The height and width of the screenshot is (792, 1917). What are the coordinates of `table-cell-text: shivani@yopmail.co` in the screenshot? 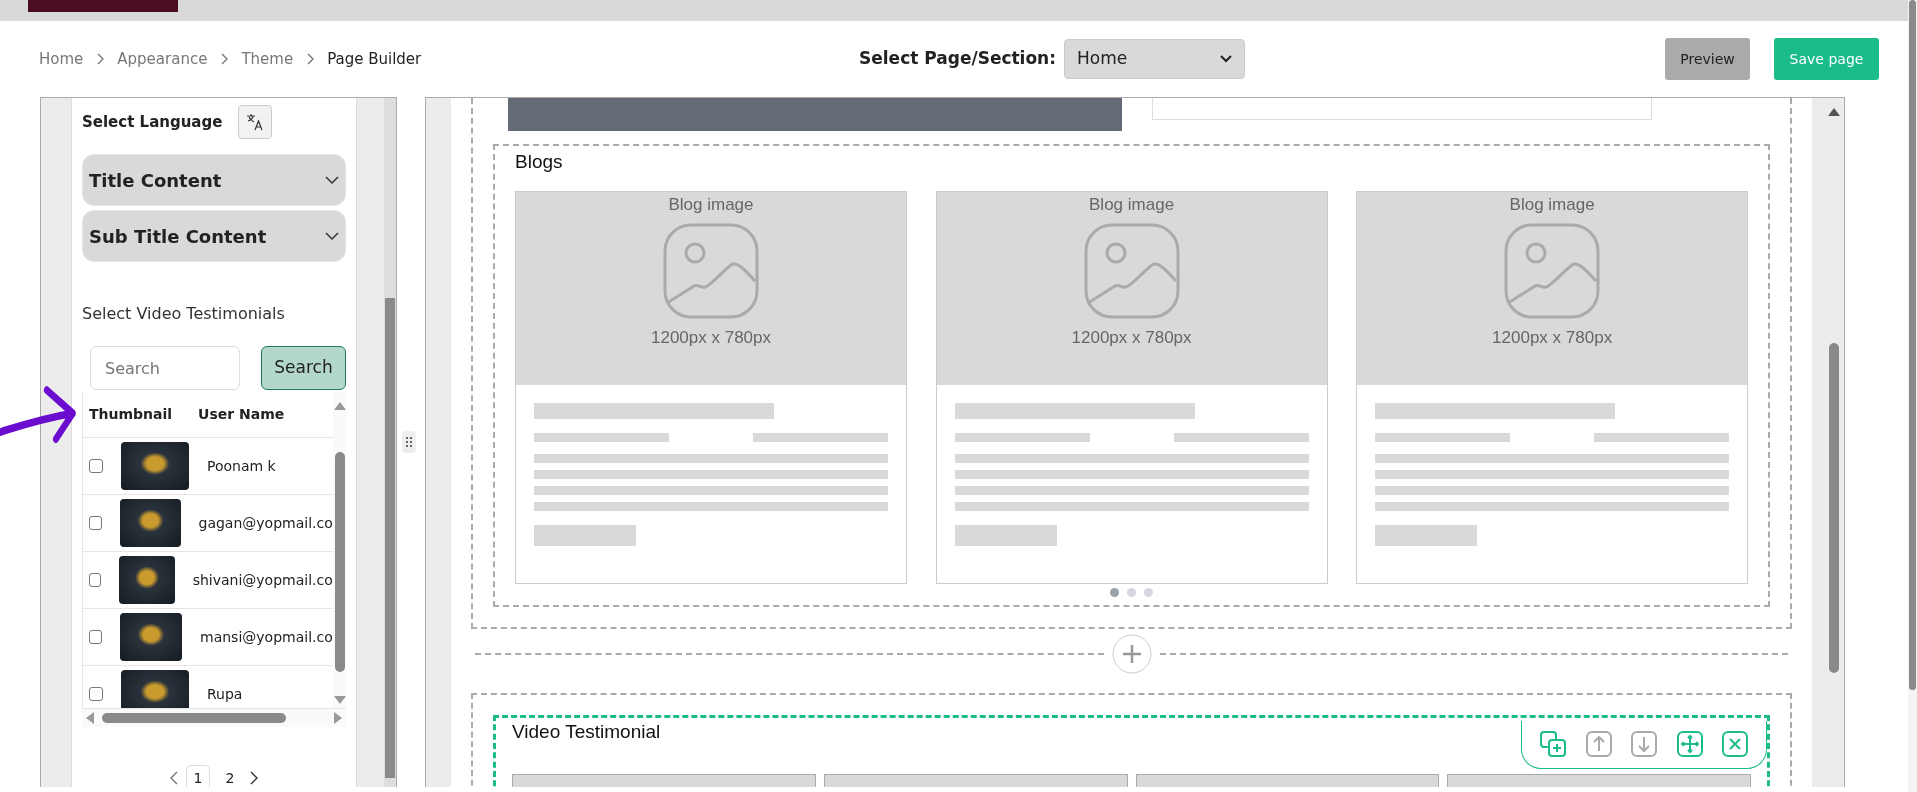 It's located at (262, 580).